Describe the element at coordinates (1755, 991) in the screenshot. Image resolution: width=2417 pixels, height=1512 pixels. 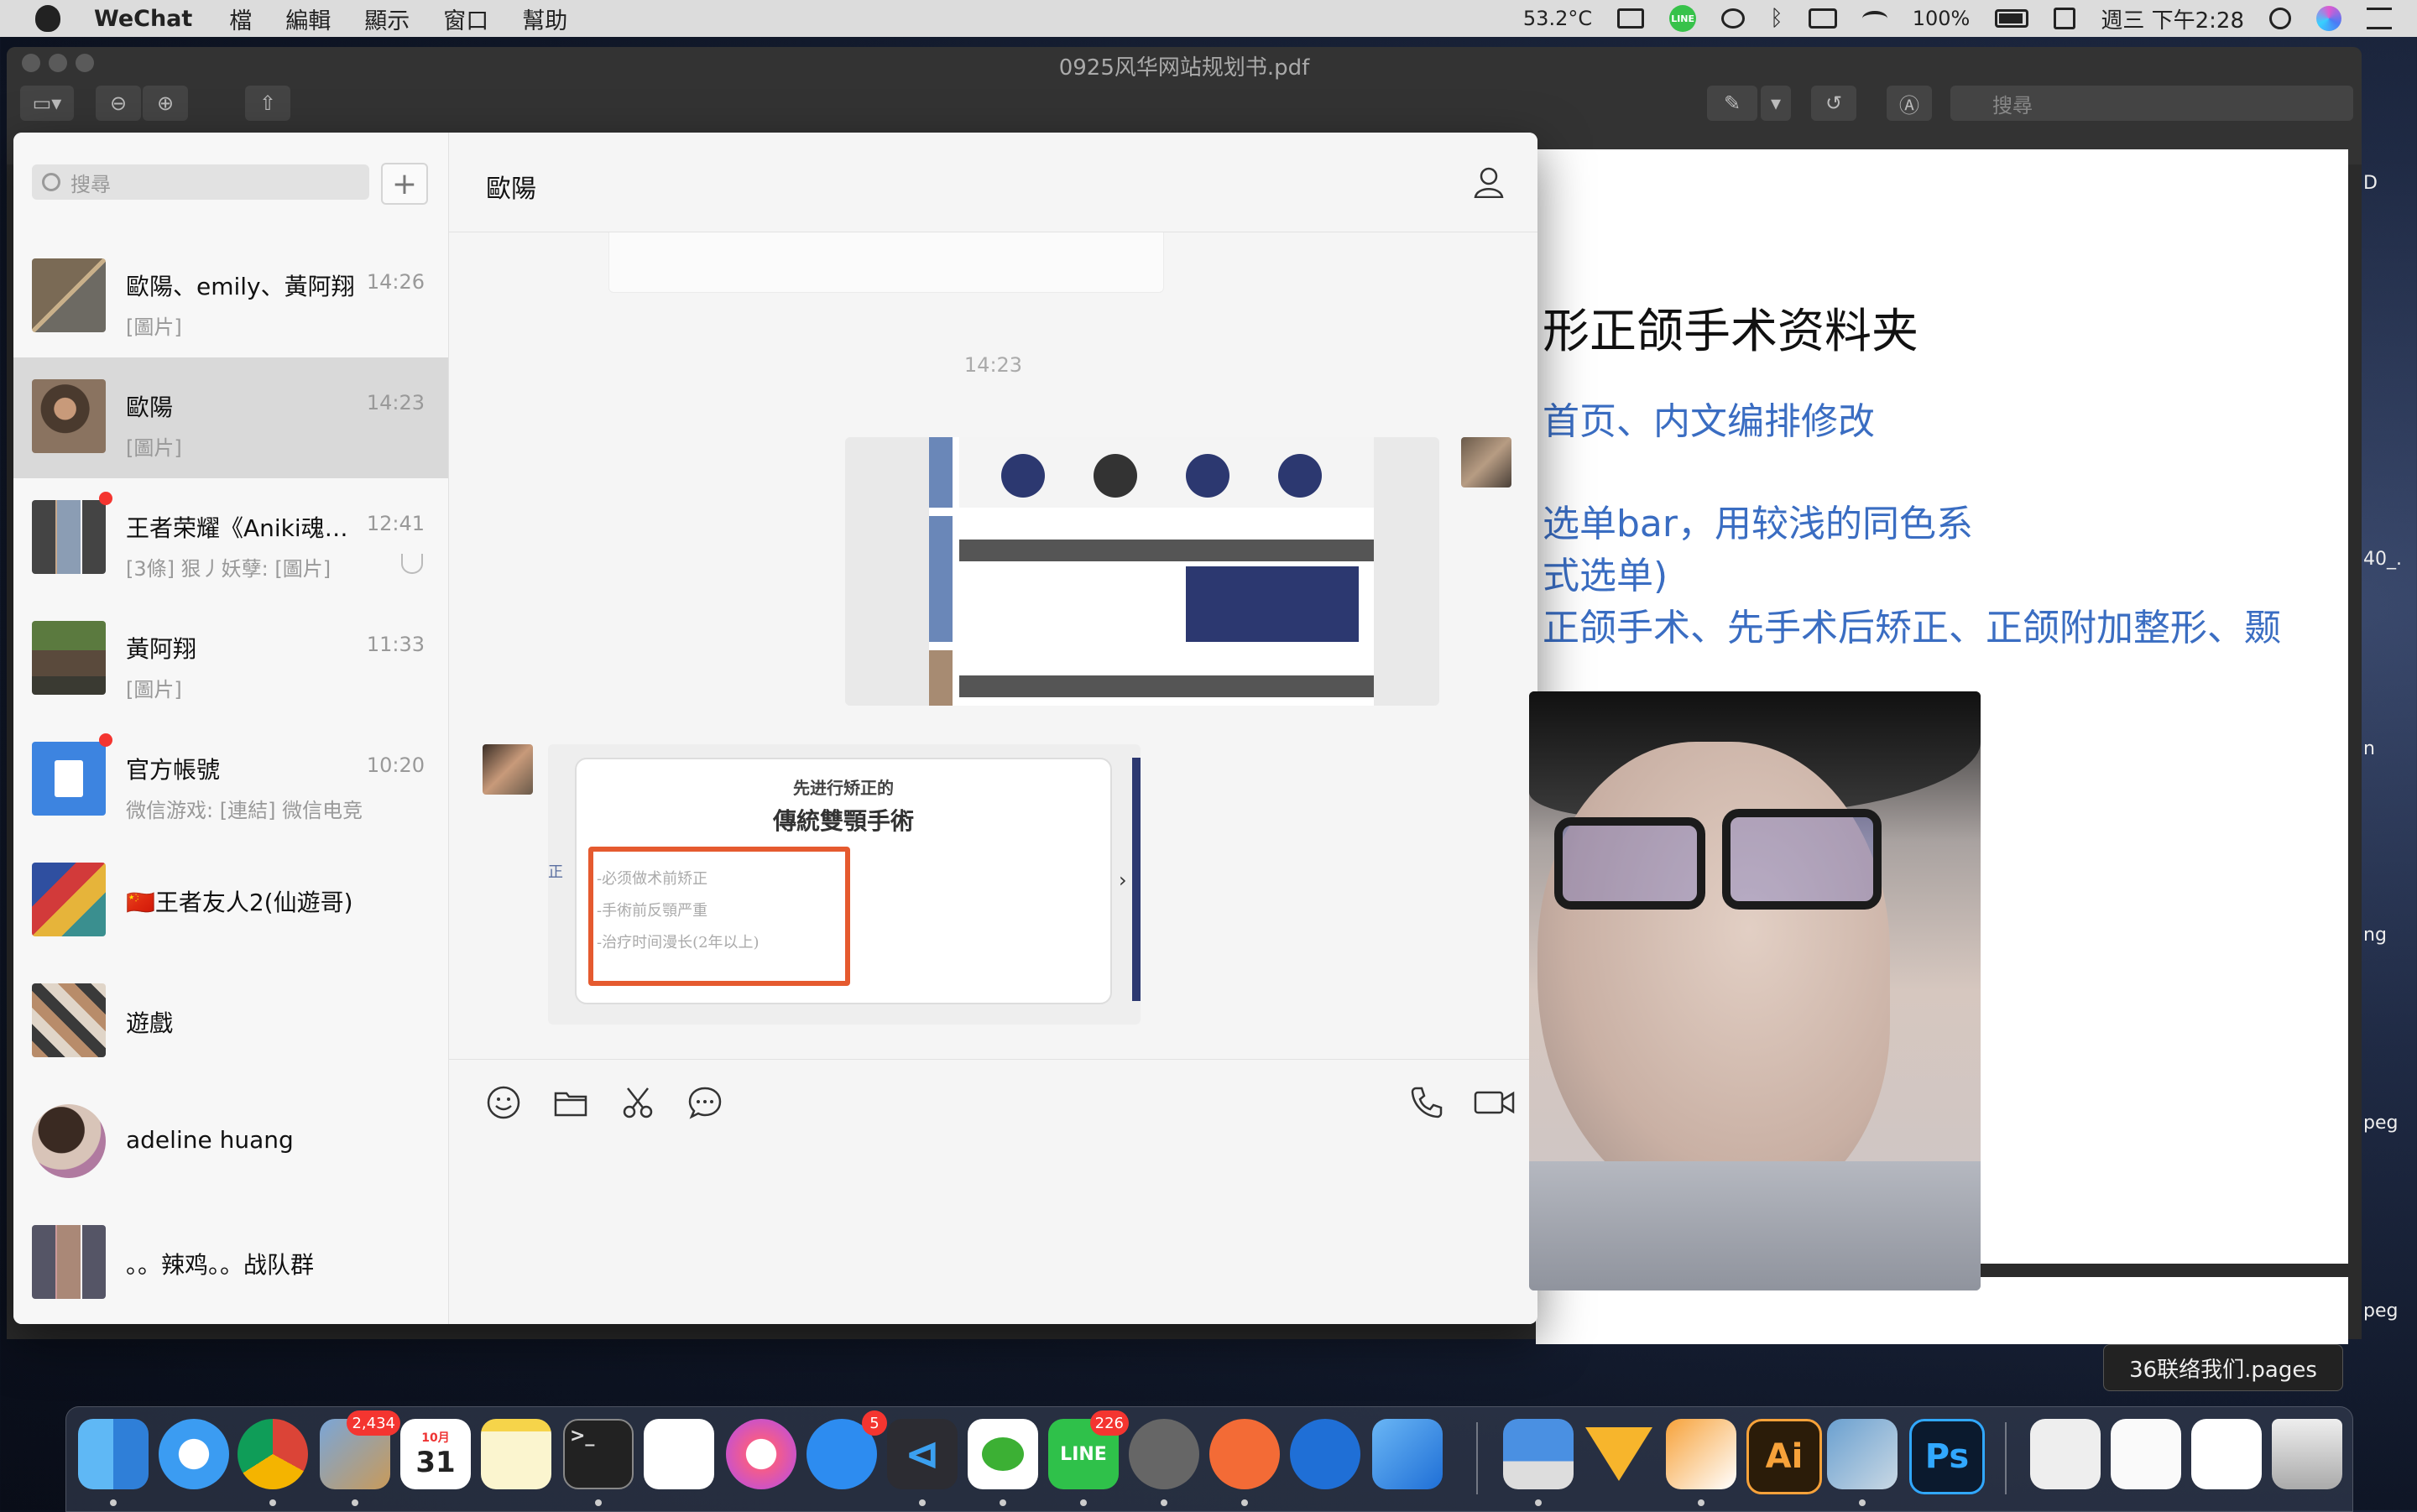
I see `video-call-window` at that location.